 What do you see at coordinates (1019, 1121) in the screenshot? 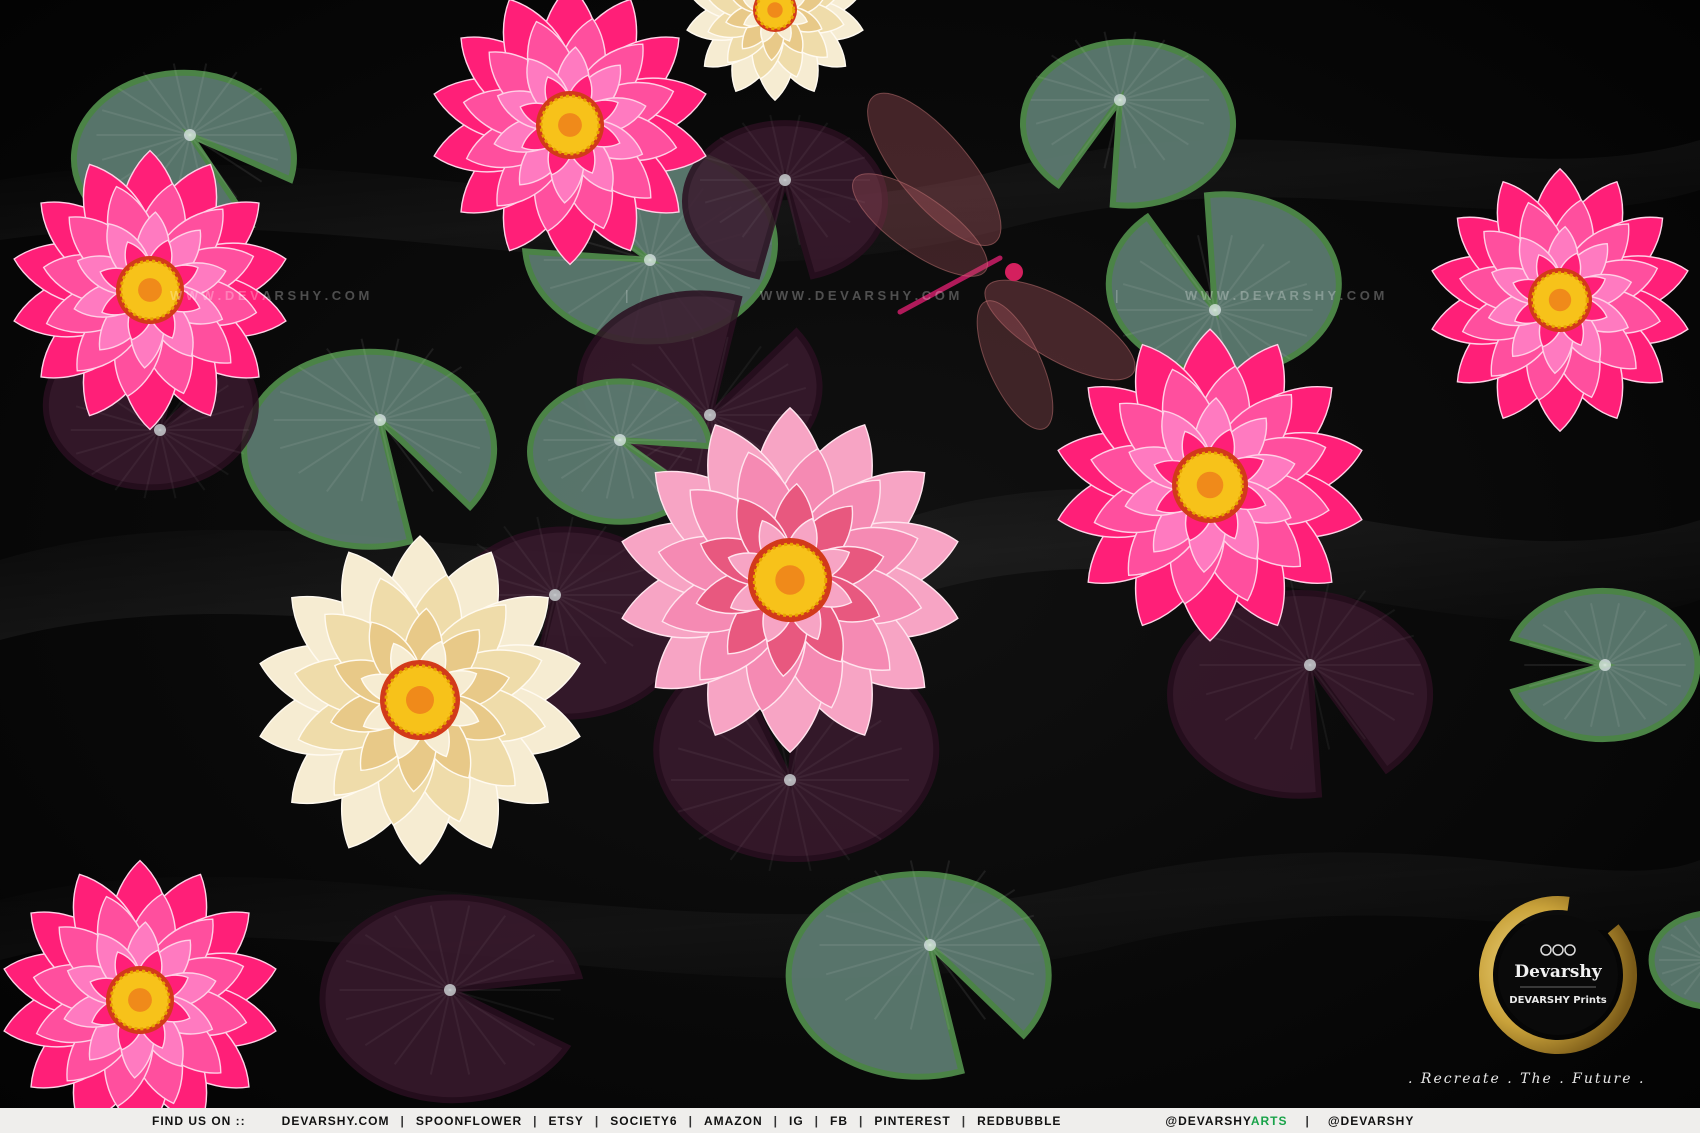
I see `footer-link-redbubble: REDBUBBLE` at bounding box center [1019, 1121].